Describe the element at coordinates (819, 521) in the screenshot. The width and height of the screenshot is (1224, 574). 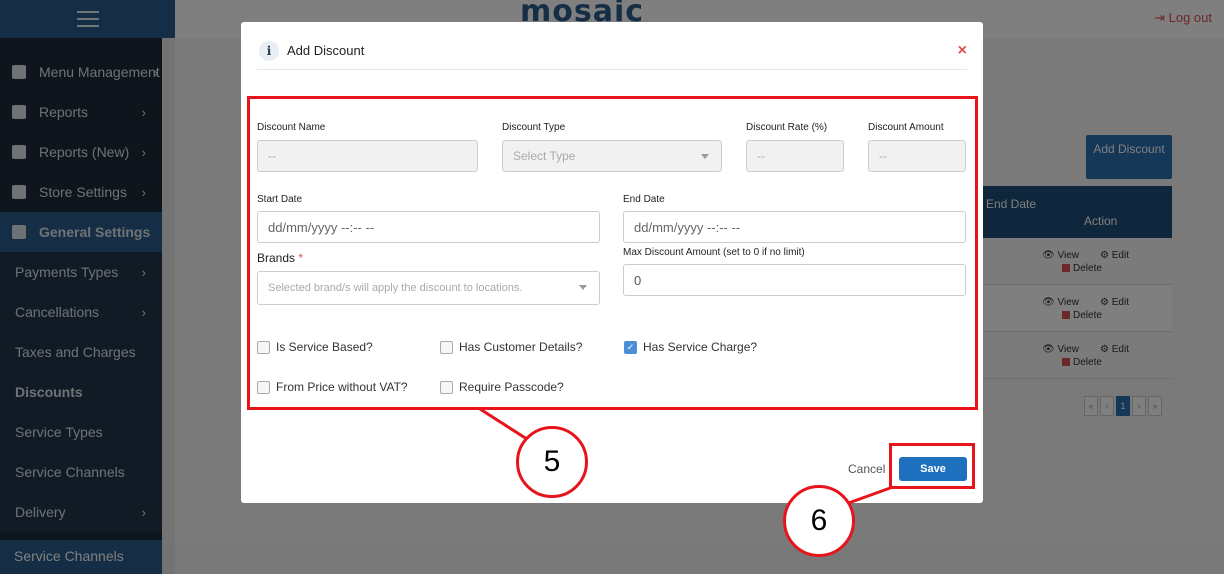
I see `step-6-callout: 6` at that location.